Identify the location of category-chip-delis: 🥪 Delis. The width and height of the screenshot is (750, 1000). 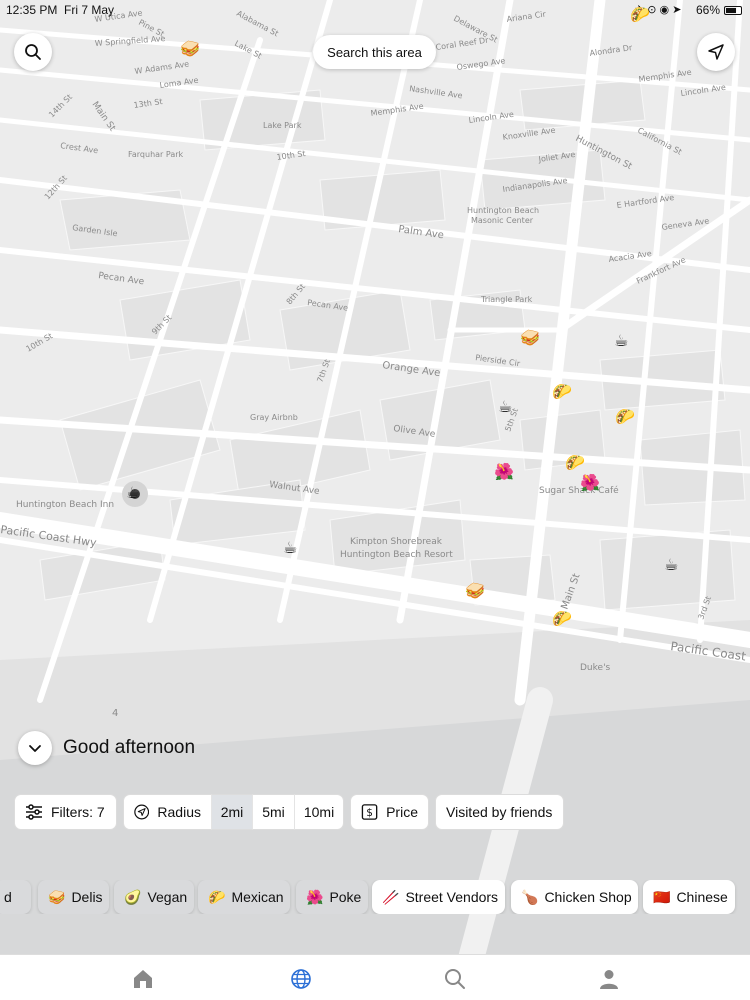
(73, 897).